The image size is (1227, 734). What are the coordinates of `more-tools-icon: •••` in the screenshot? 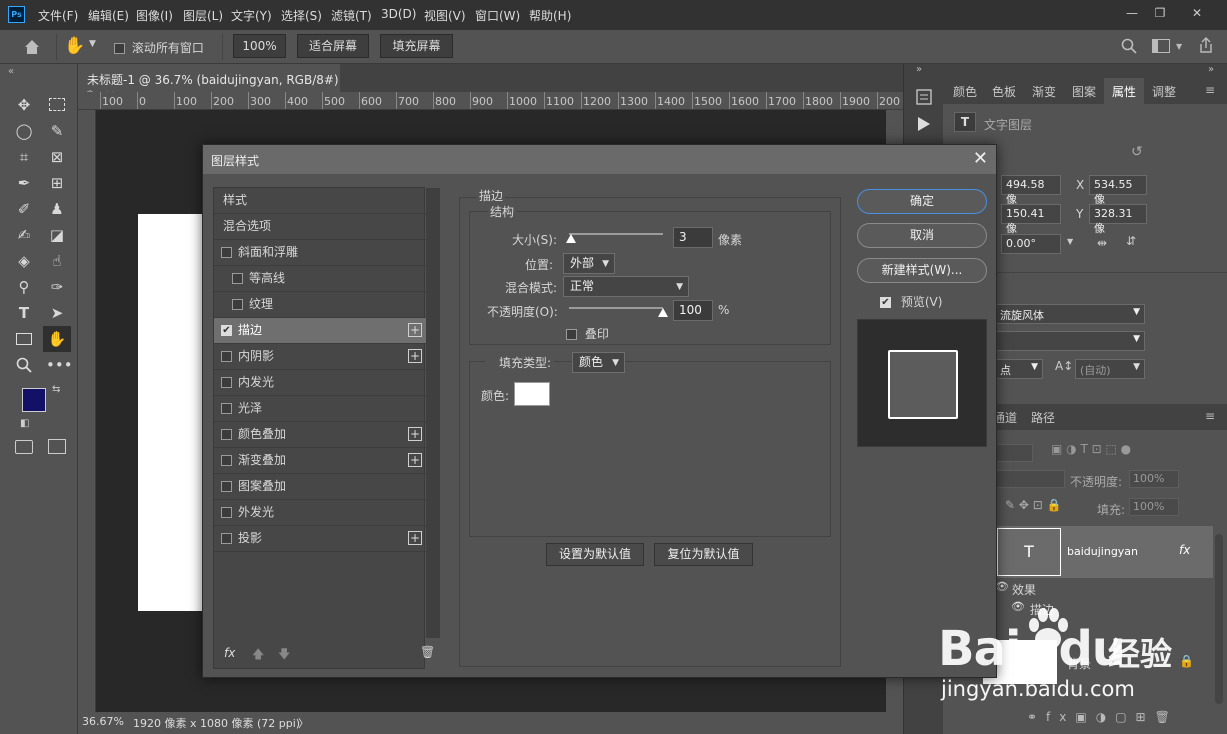 It's located at (59, 365).